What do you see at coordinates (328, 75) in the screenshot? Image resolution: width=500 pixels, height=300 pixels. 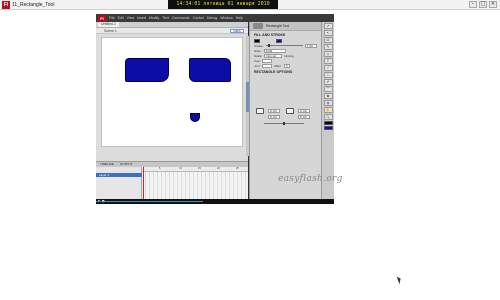 I see `rectangle-tool-icon: □` at bounding box center [328, 75].